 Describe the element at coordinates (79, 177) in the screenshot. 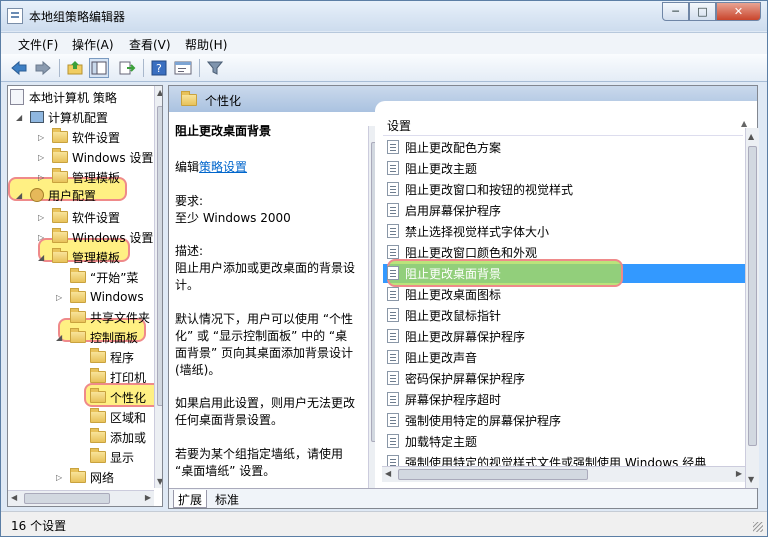

I see `tree-item-admin-templates: ▷ 管理模板` at that location.